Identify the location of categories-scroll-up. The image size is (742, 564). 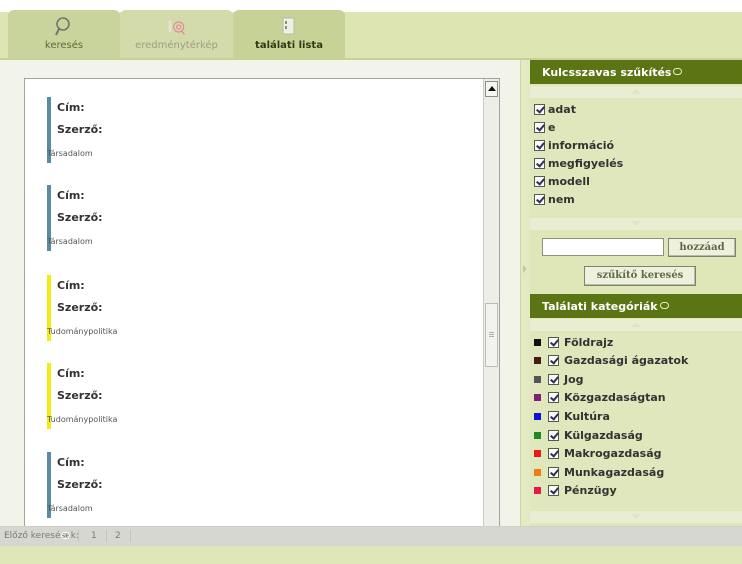
(636, 325).